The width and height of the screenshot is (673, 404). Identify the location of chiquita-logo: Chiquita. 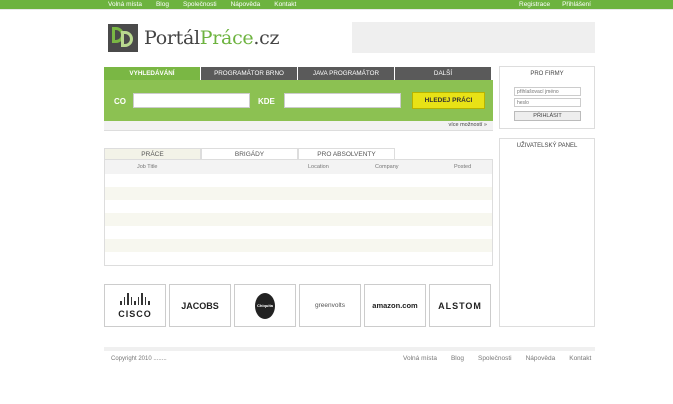
(265, 305).